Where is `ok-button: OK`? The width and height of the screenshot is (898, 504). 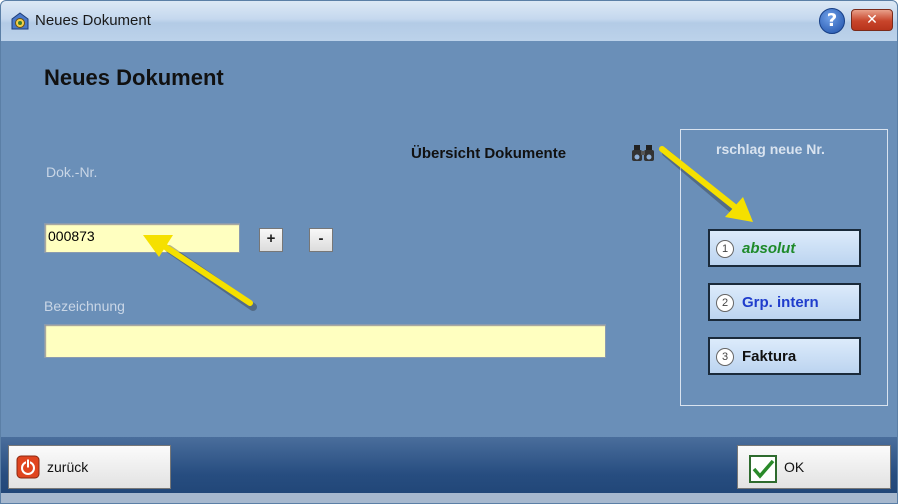
ok-button: OK is located at coordinates (814, 467).